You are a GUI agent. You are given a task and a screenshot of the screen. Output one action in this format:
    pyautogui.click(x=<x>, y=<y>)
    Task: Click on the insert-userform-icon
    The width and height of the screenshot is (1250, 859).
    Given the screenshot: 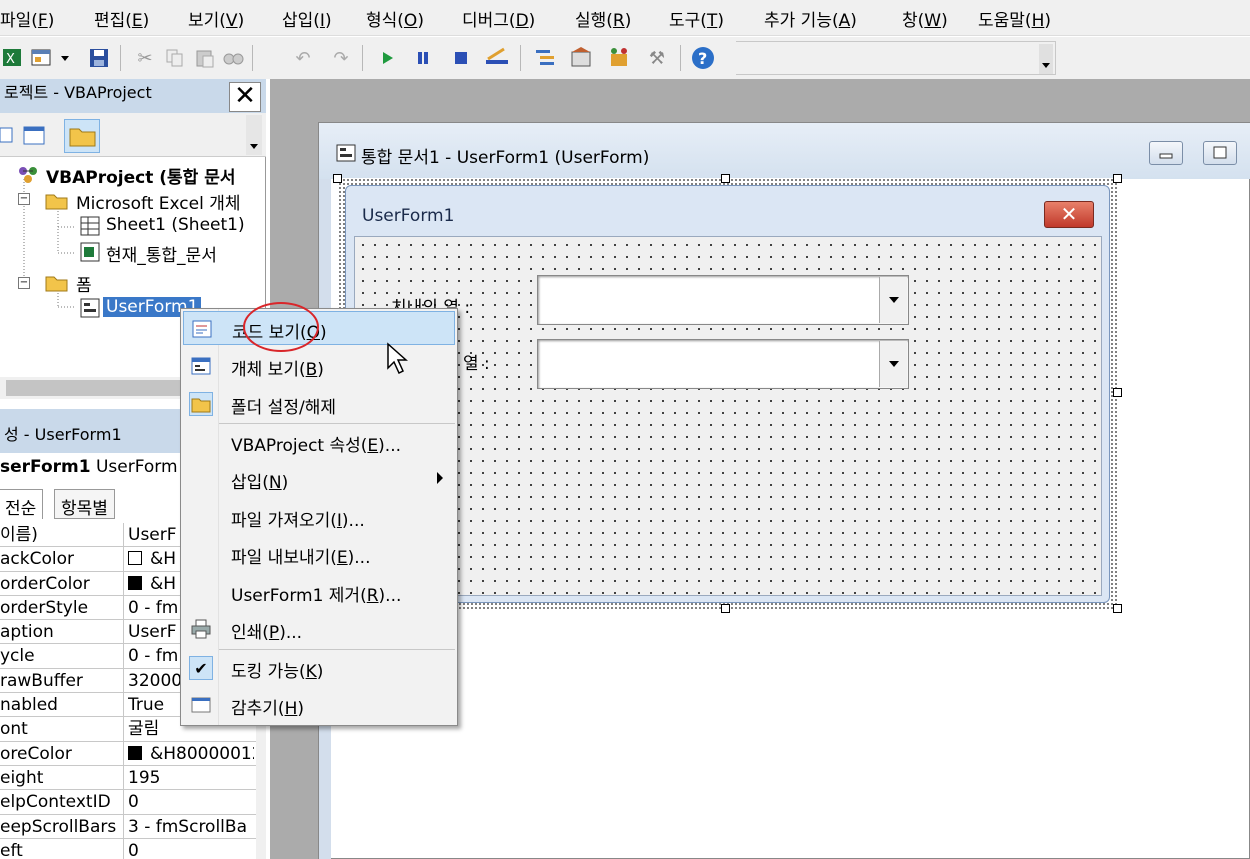 What is the action you would take?
    pyautogui.click(x=41, y=58)
    